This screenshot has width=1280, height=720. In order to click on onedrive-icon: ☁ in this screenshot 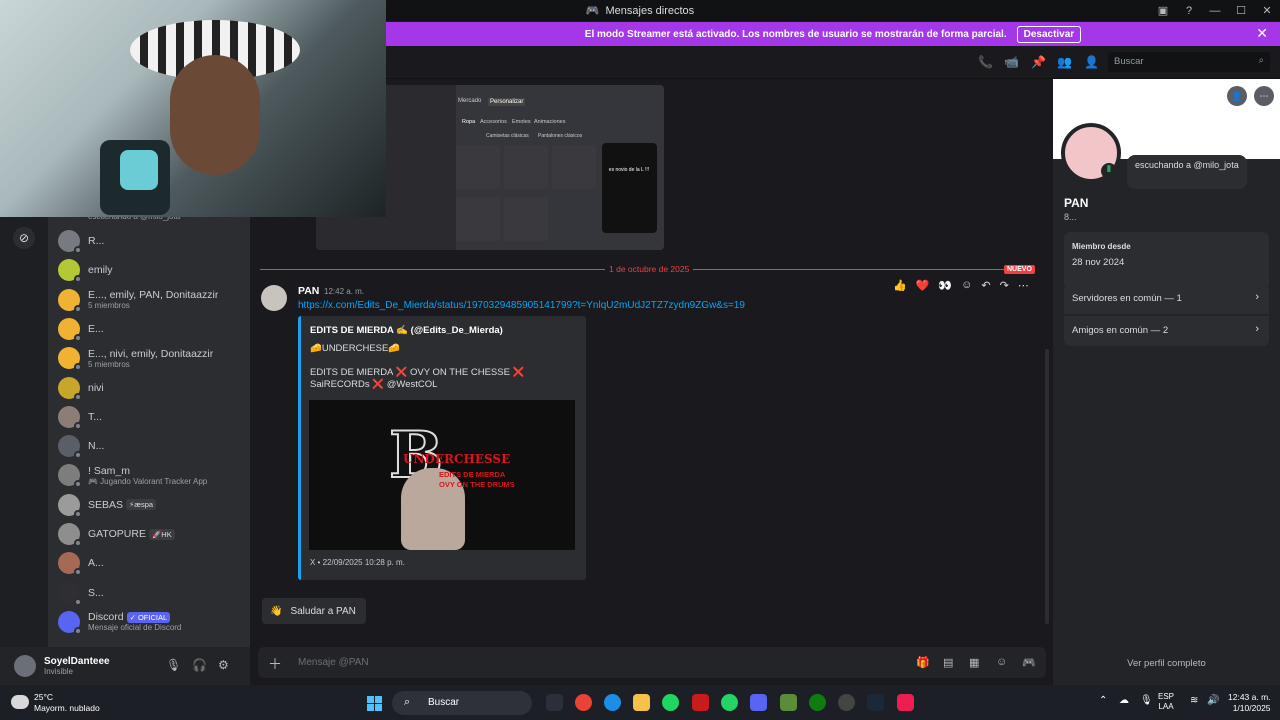, I will do `click(1124, 700)`.